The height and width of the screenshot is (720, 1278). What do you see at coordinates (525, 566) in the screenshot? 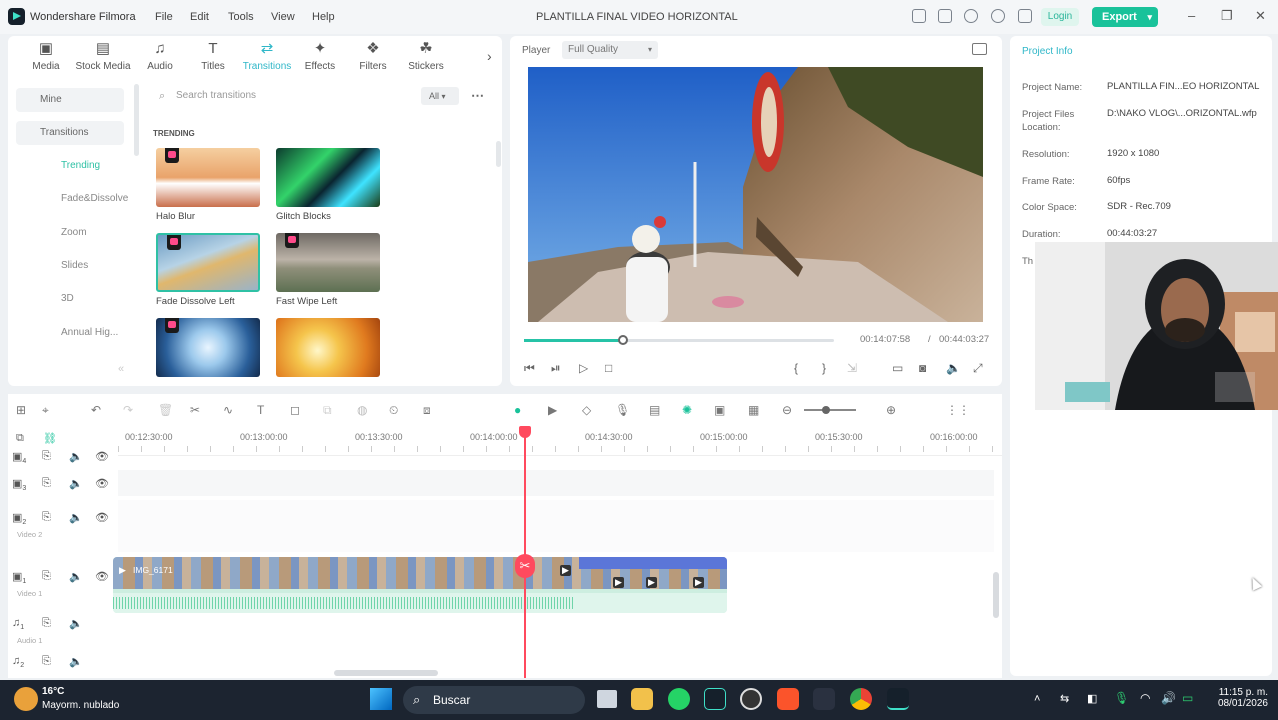
I see `scissors-icon: ✂` at bounding box center [525, 566].